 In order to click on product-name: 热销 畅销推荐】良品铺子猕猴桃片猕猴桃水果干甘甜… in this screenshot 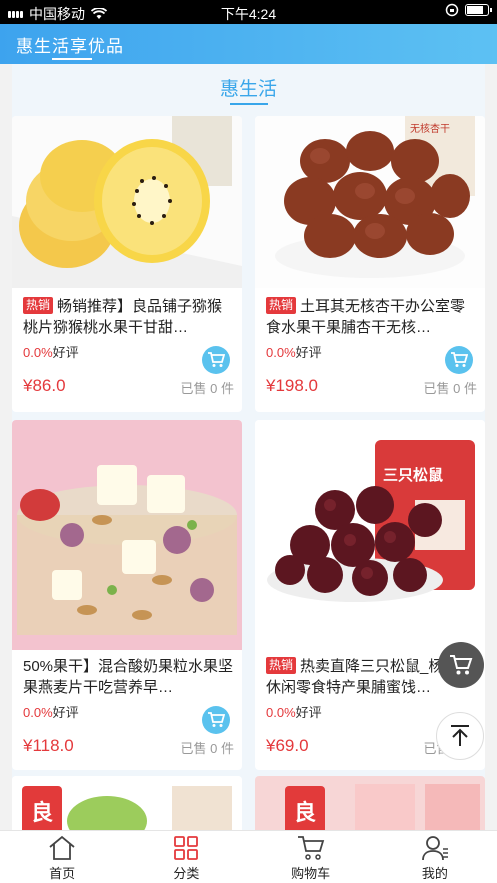, I will do `click(130, 317)`.